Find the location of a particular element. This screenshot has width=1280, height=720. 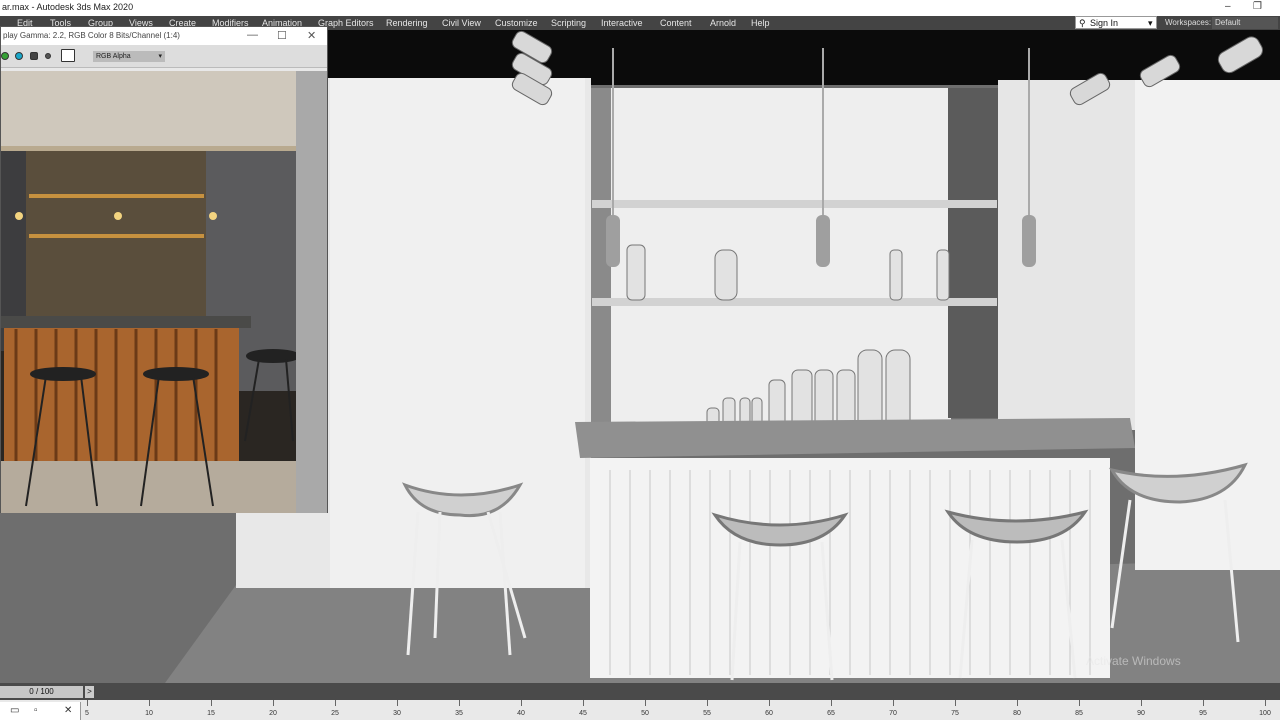

ruler-tick: 20 is located at coordinates (273, 713).